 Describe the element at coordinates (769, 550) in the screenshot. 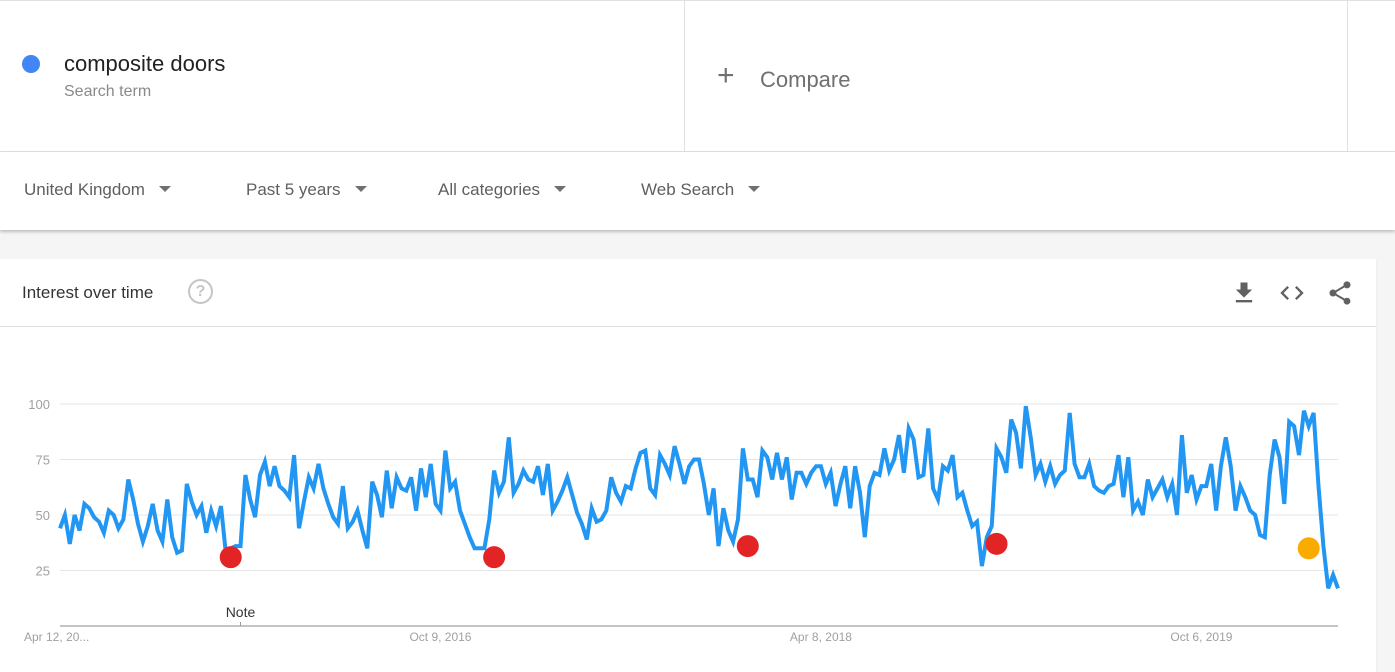

I see `series-markers` at that location.